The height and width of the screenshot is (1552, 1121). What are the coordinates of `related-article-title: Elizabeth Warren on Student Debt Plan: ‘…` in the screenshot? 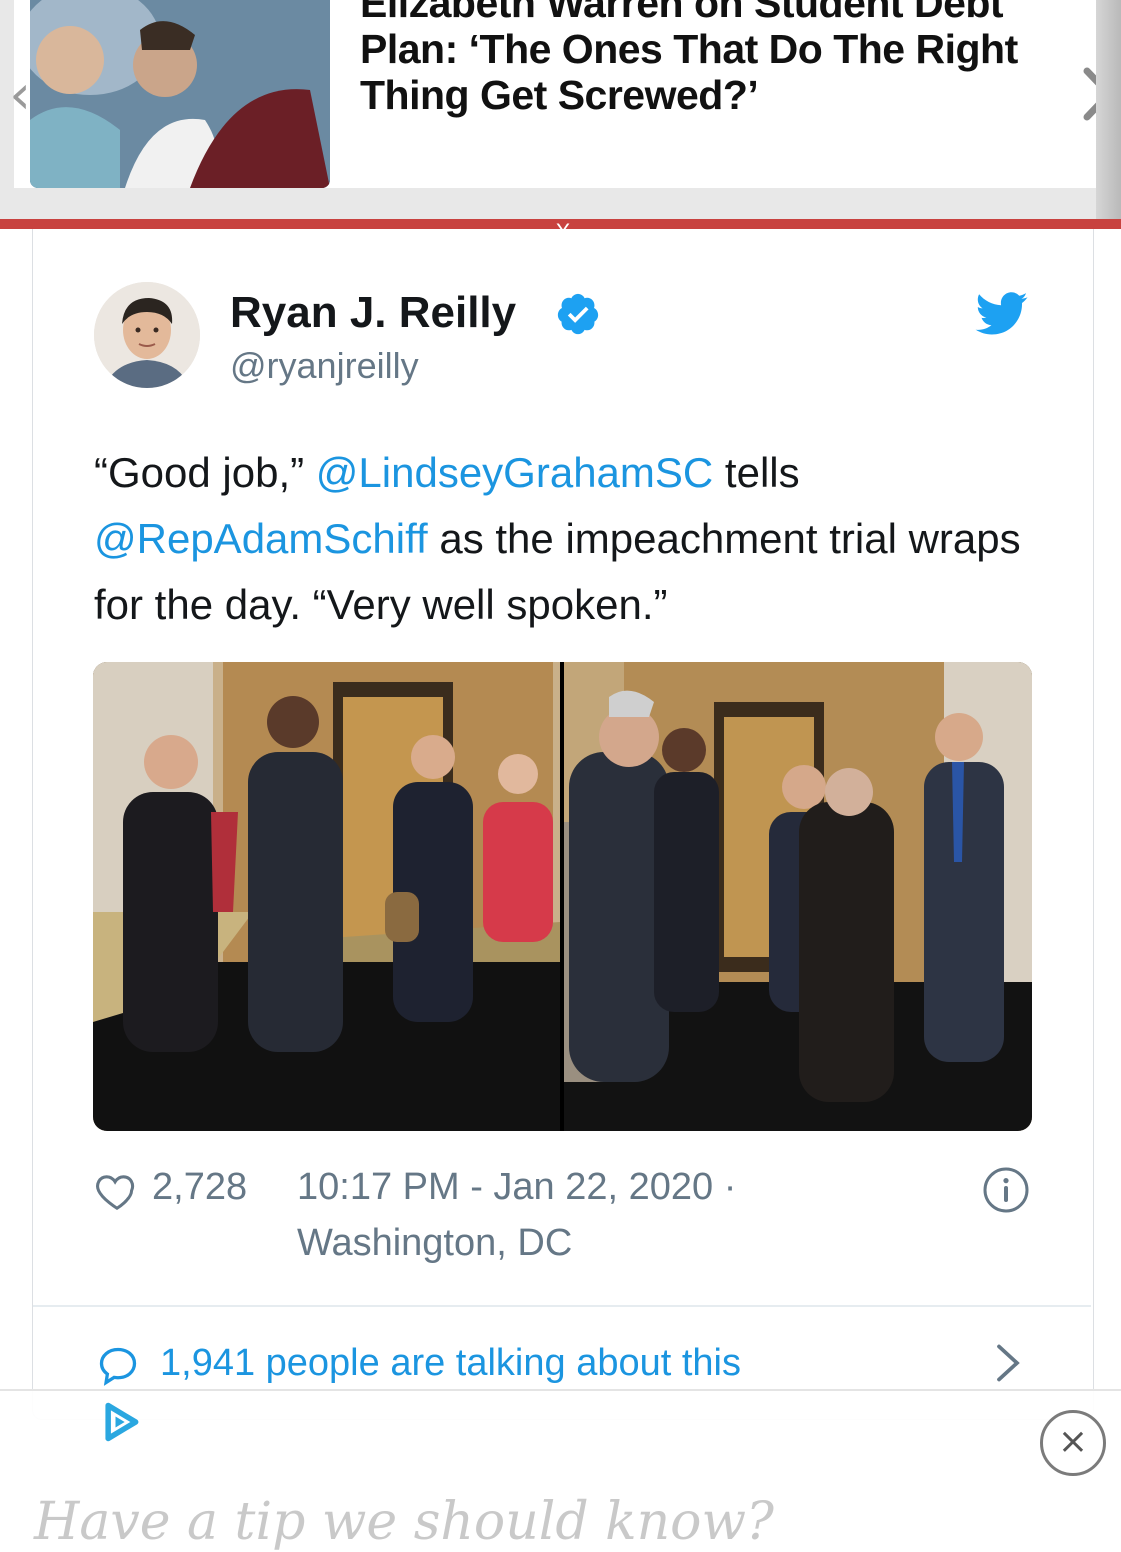 It's located at (710, 59).